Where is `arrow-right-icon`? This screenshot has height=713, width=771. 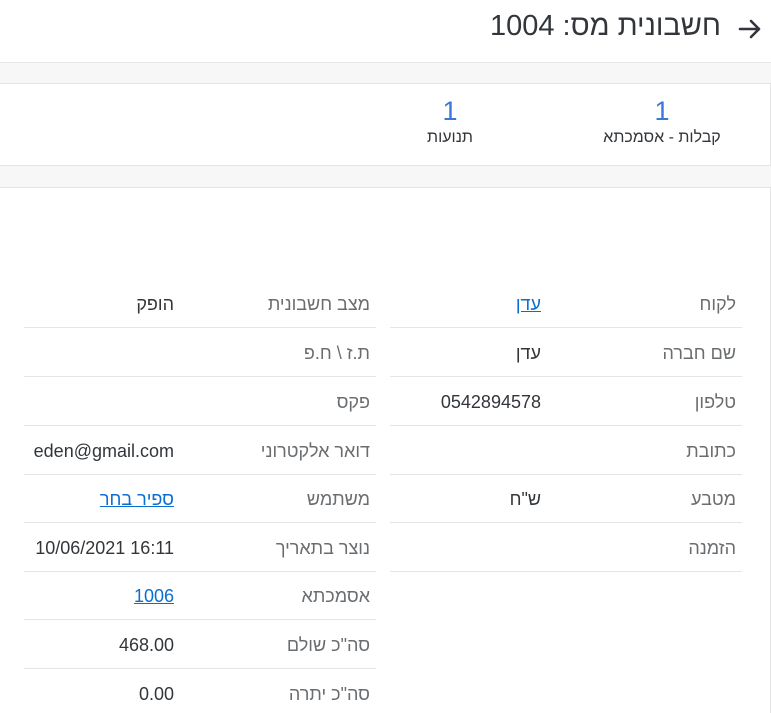 arrow-right-icon is located at coordinates (750, 29).